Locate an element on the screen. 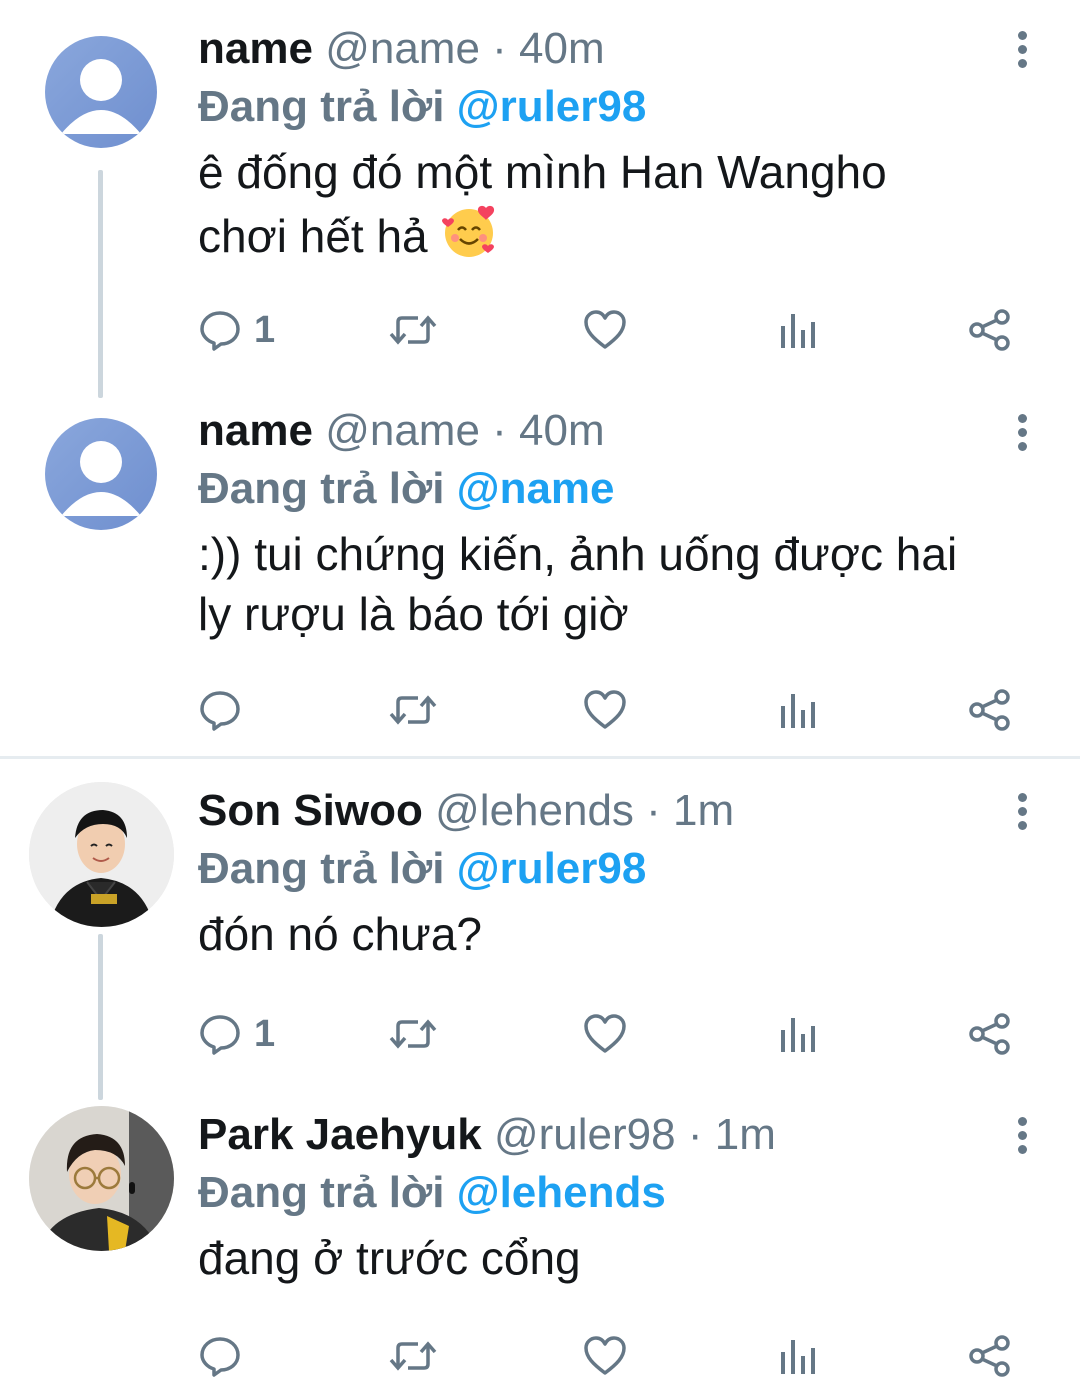 This screenshot has height=1399, width=1080. tweet-text-line: chơi hết hả is located at coordinates (313, 236).